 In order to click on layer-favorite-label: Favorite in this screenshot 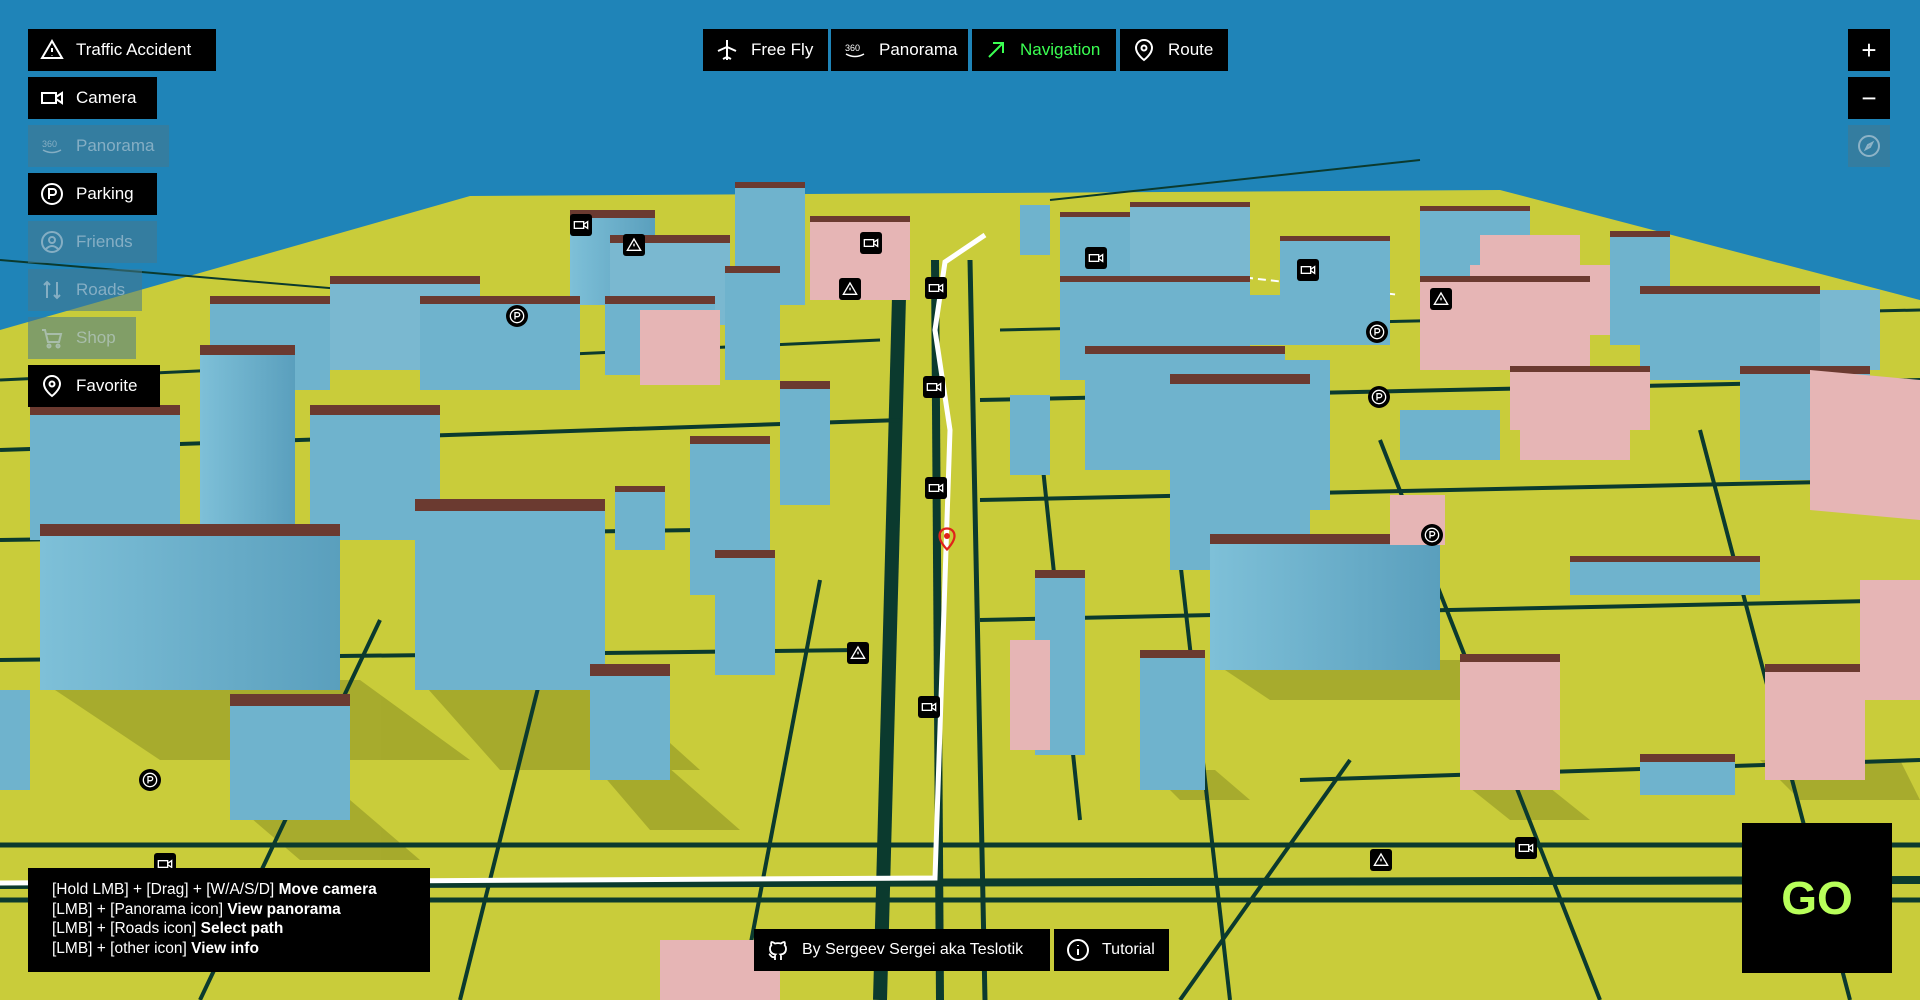, I will do `click(107, 385)`.